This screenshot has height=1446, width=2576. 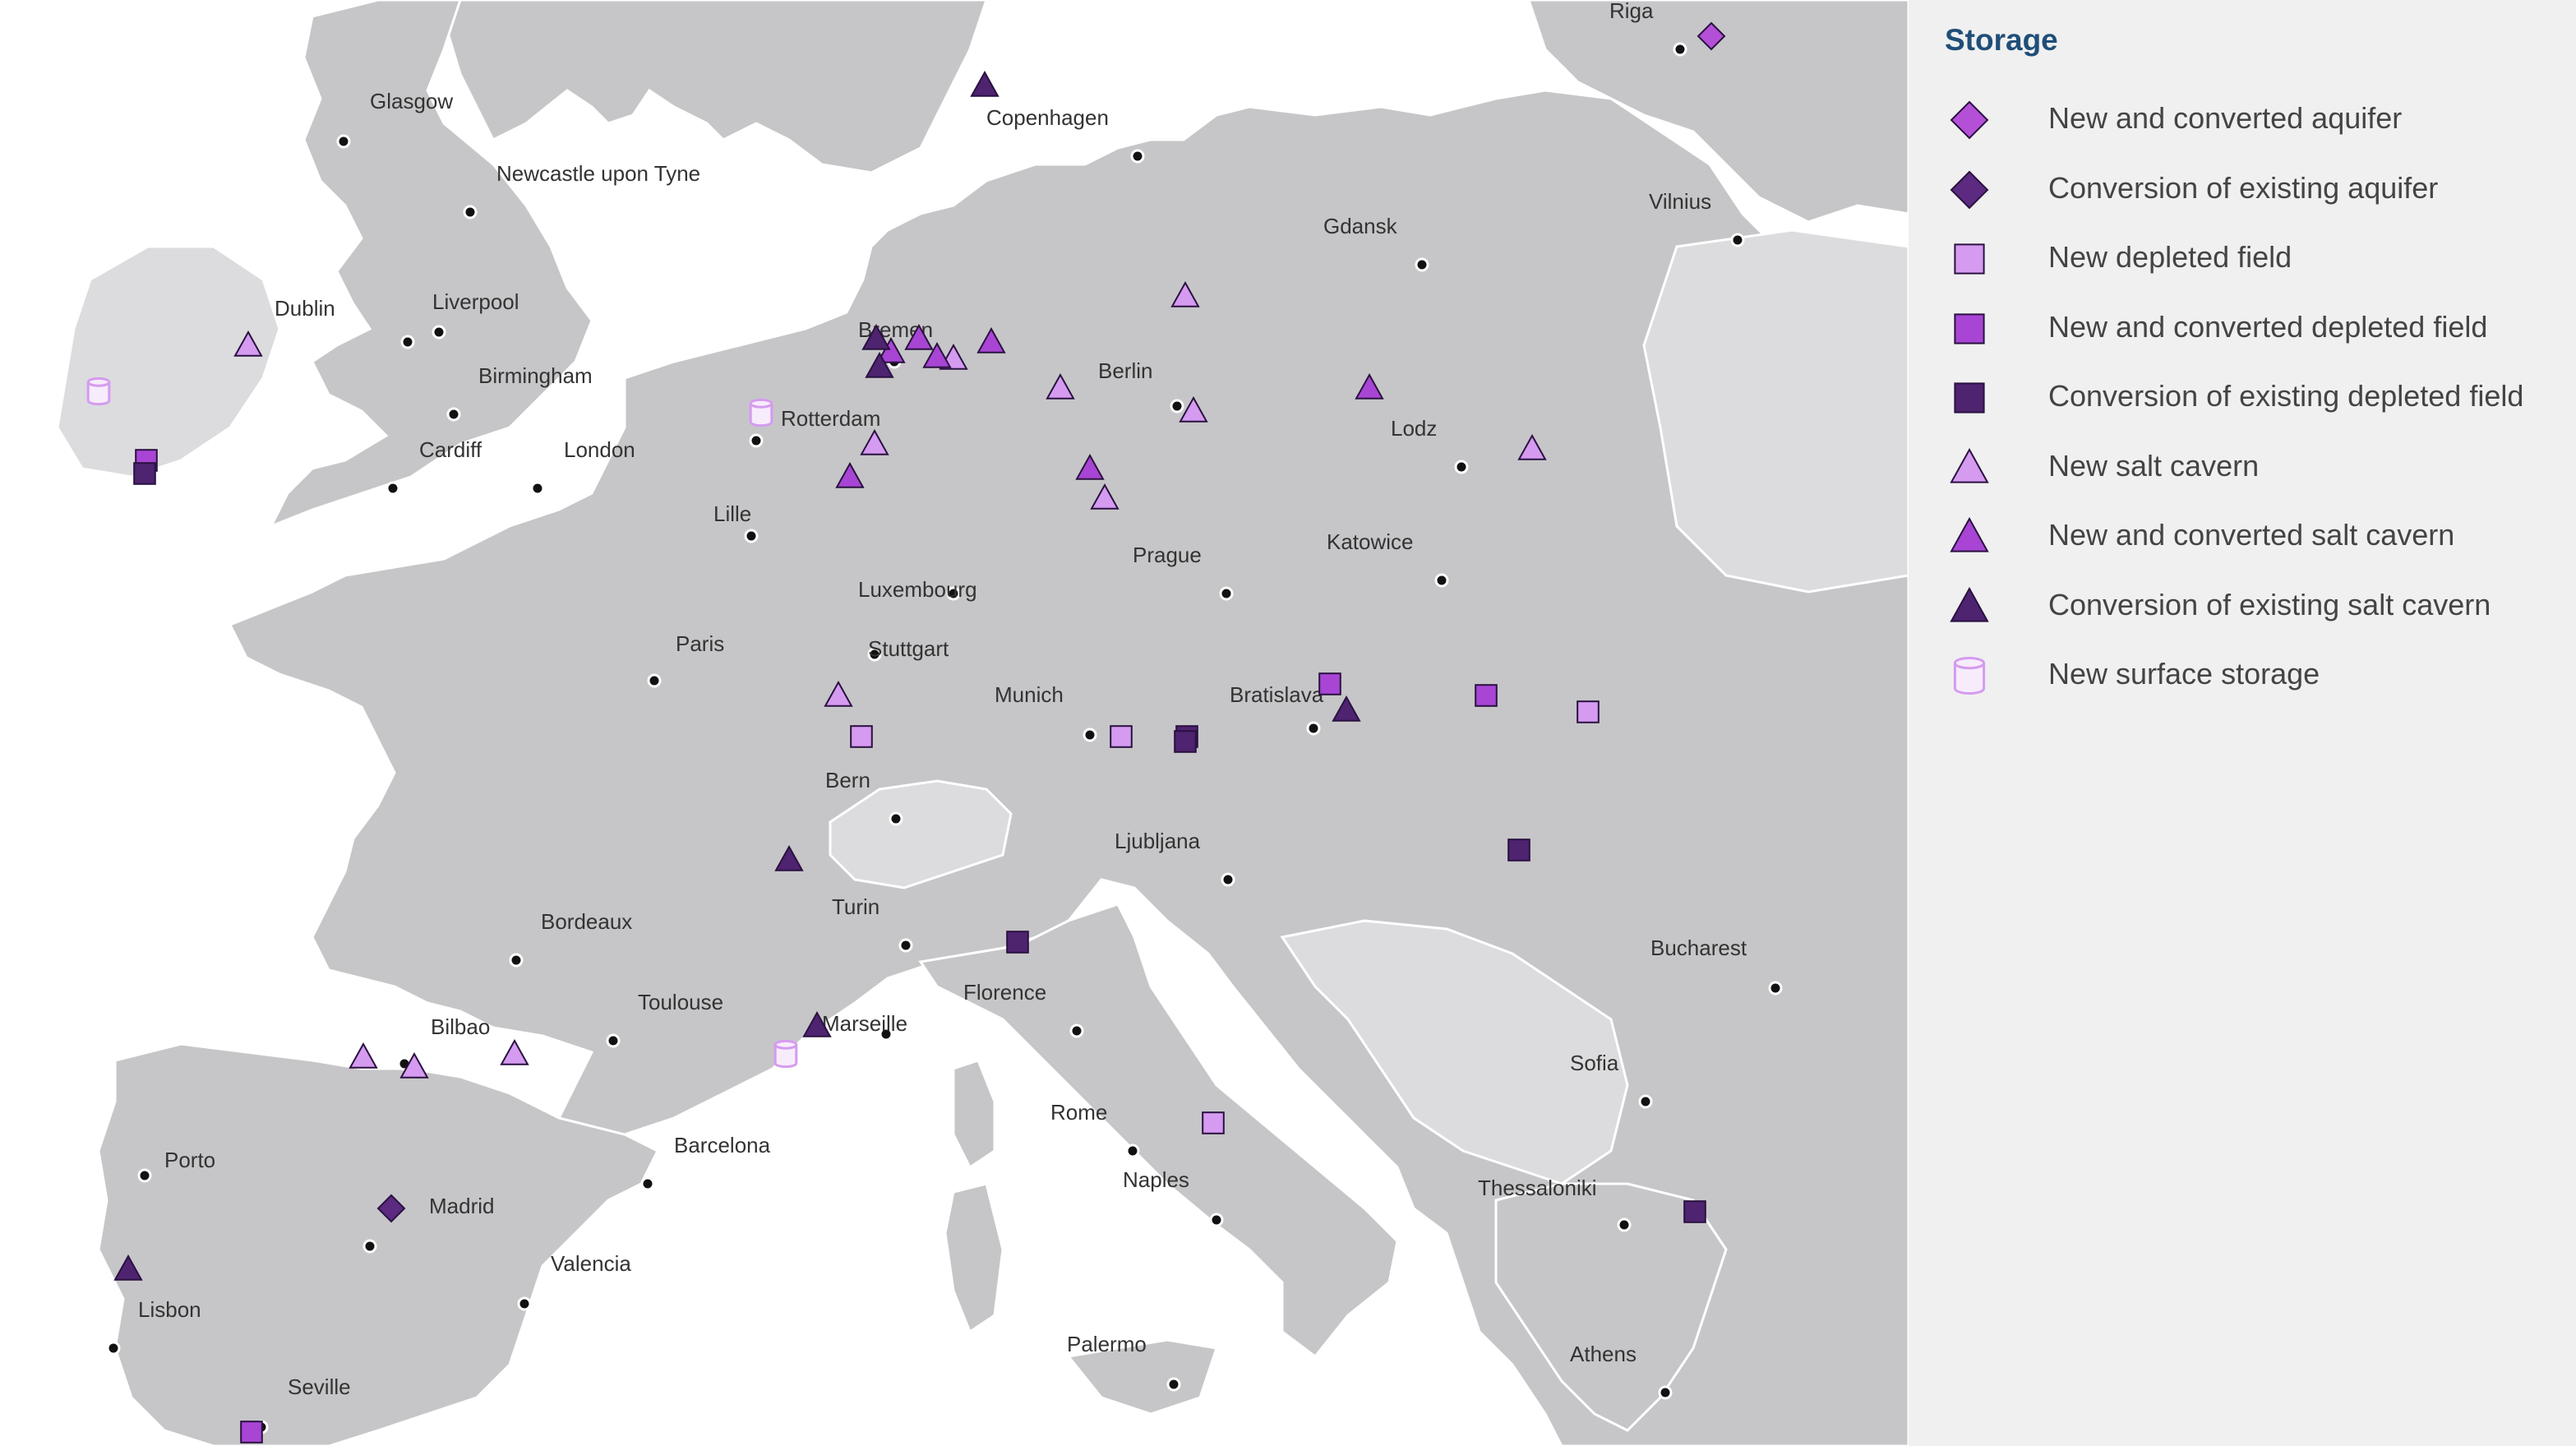 What do you see at coordinates (732, 513) in the screenshot?
I see `city-label: Lille` at bounding box center [732, 513].